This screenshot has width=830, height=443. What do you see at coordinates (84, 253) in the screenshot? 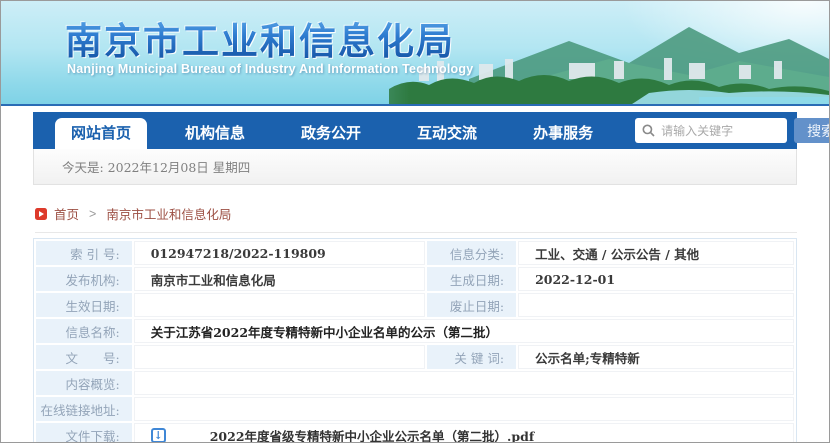
I see `index-number-label: 索 引 号:` at bounding box center [84, 253].